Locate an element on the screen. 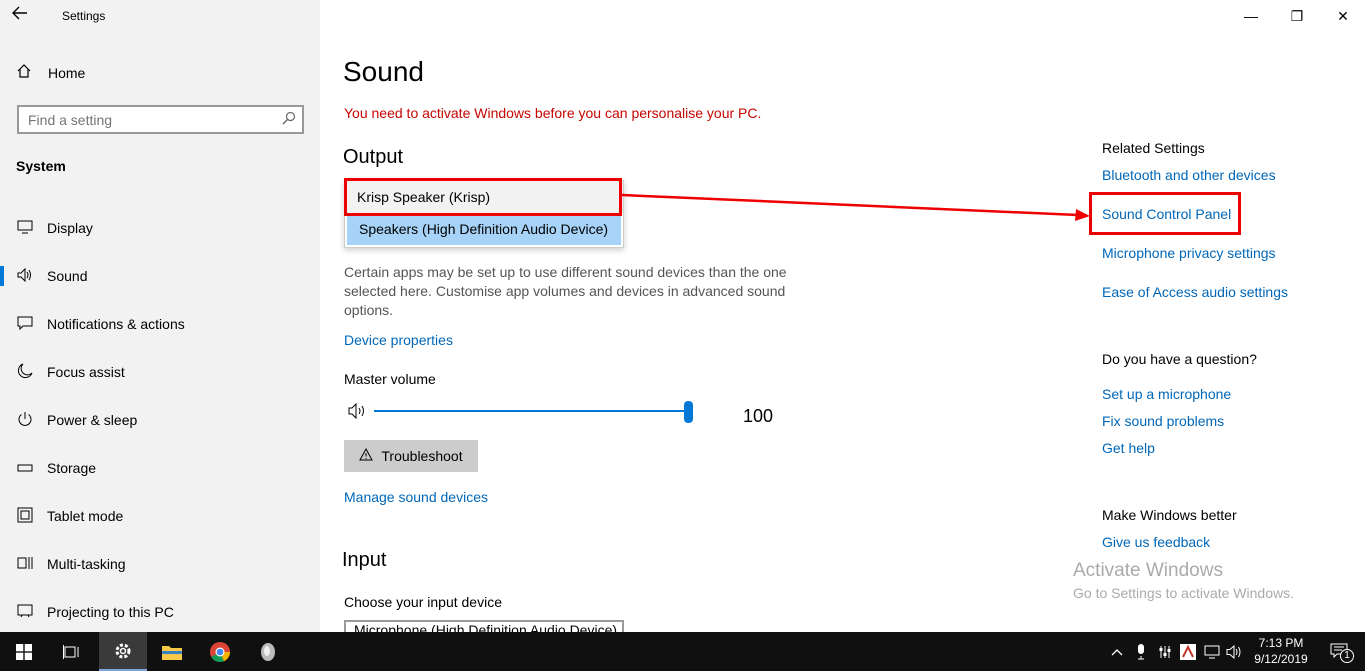  app-tray-button is located at coordinates (1188, 651).